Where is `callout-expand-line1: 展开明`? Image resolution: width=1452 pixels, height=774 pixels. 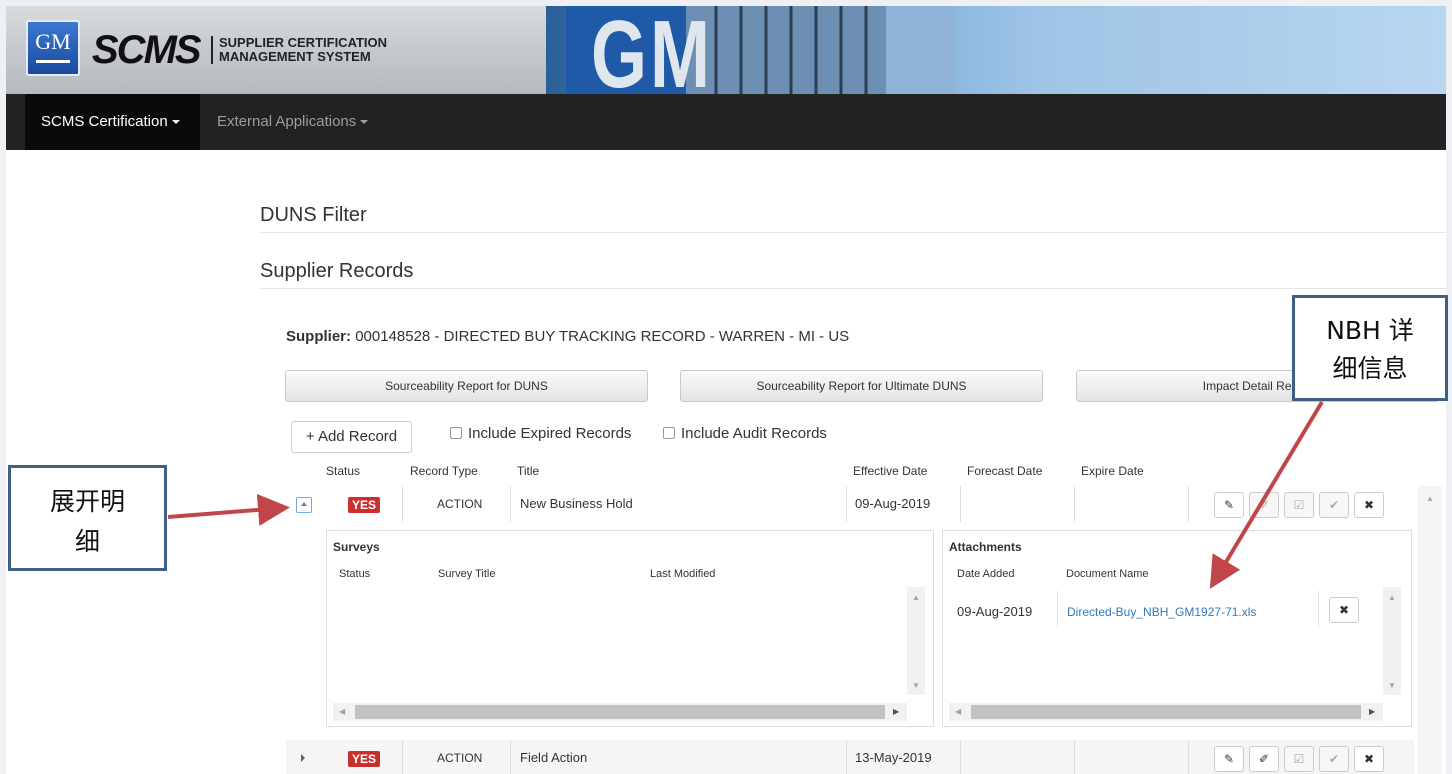
callout-expand-line1: 展开明 is located at coordinates (87, 501).